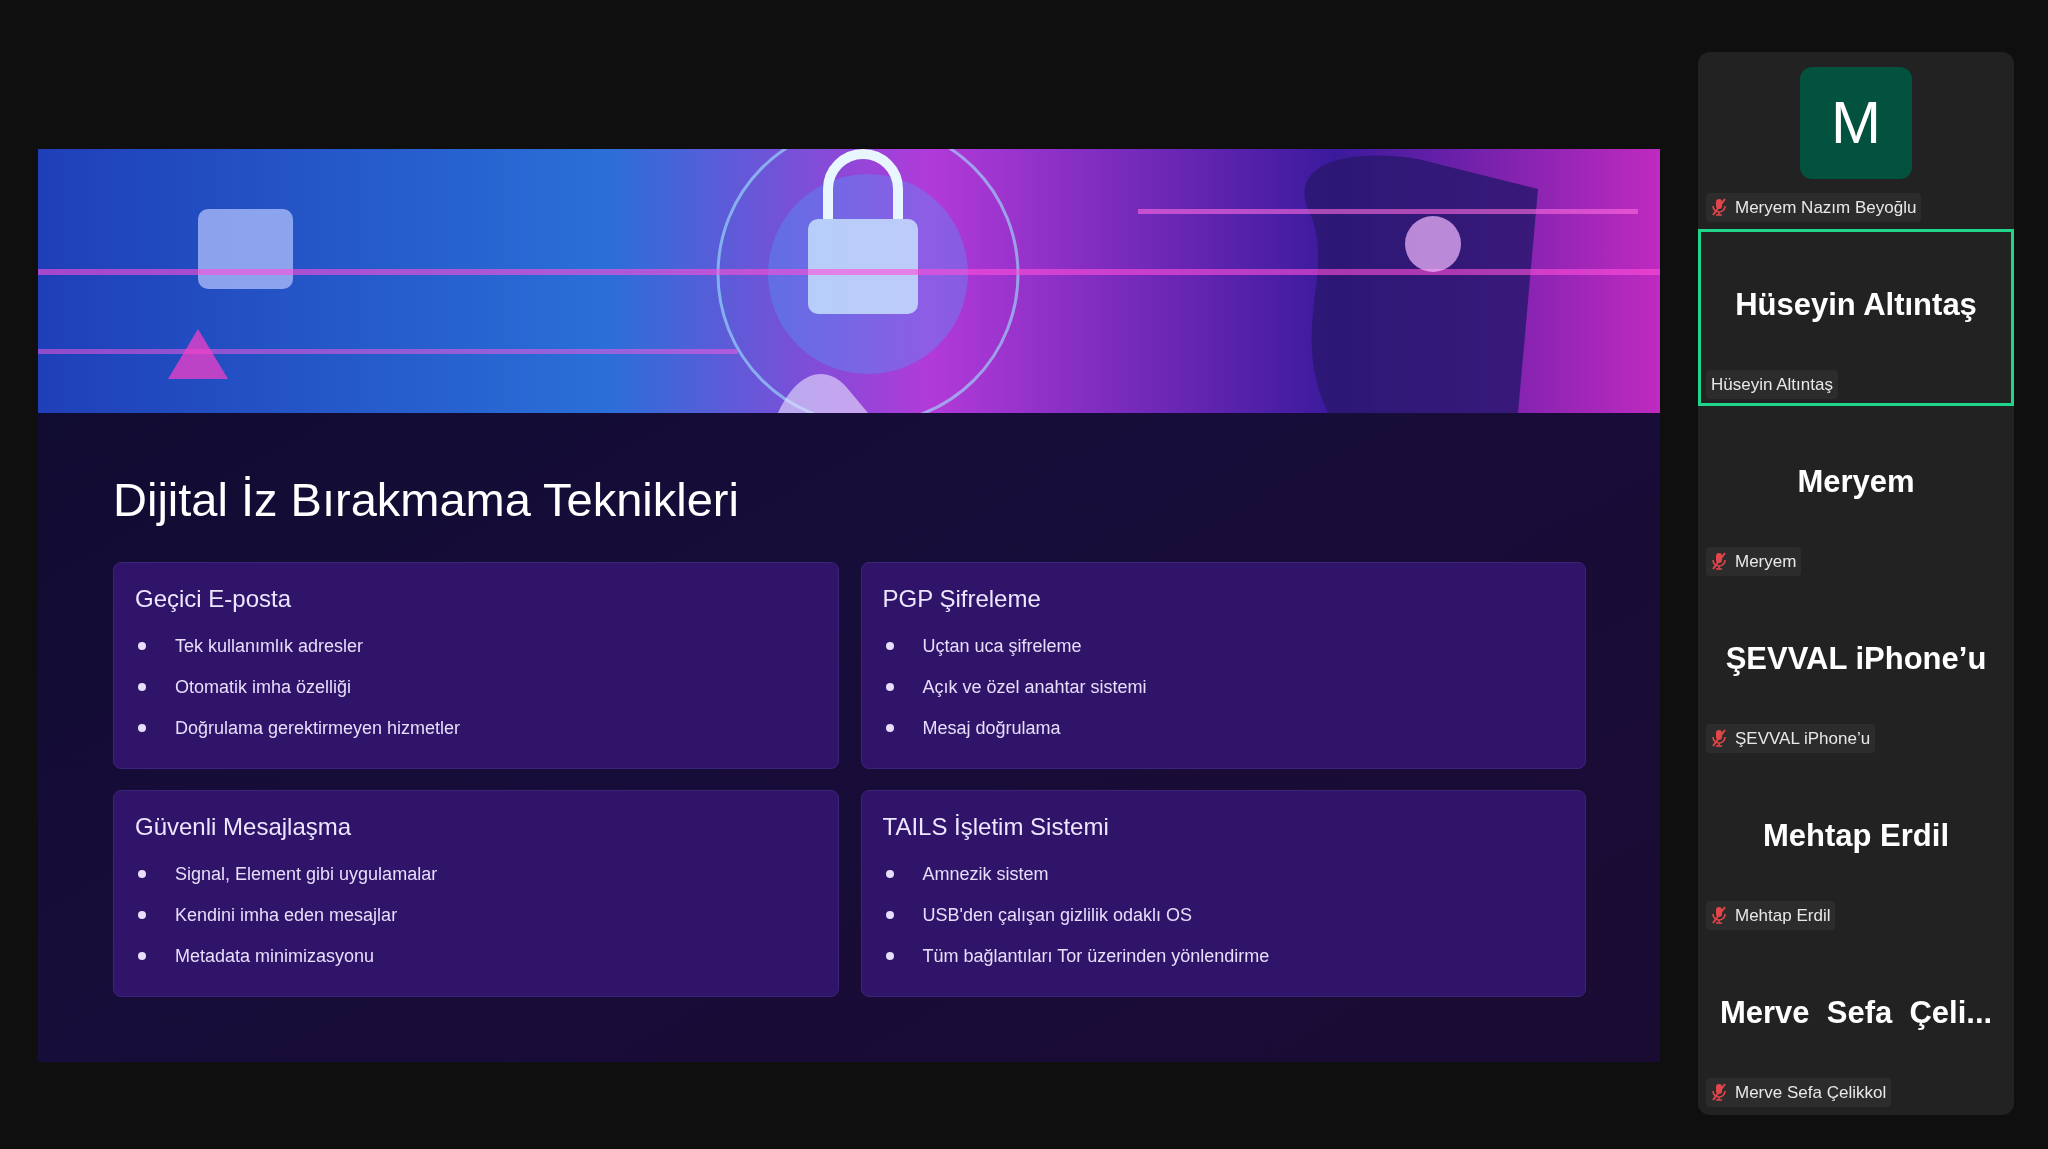  I want to click on card-heading: Güvenli Mesajlaşma, so click(243, 826).